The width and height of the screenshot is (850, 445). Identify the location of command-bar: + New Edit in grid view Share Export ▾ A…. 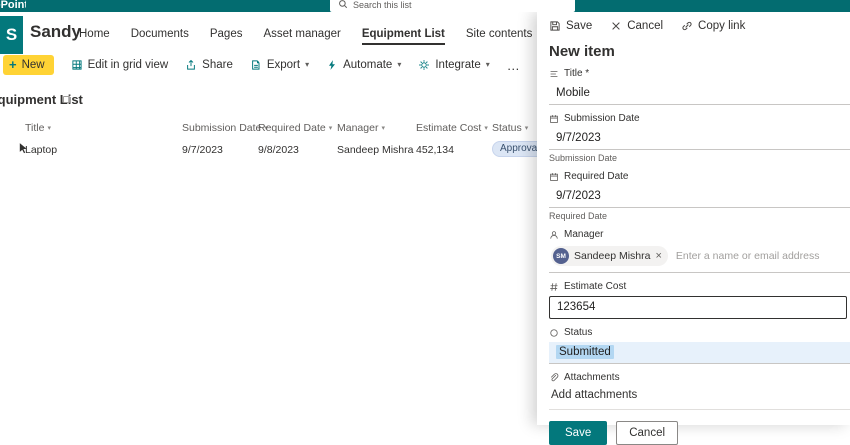
(268, 65).